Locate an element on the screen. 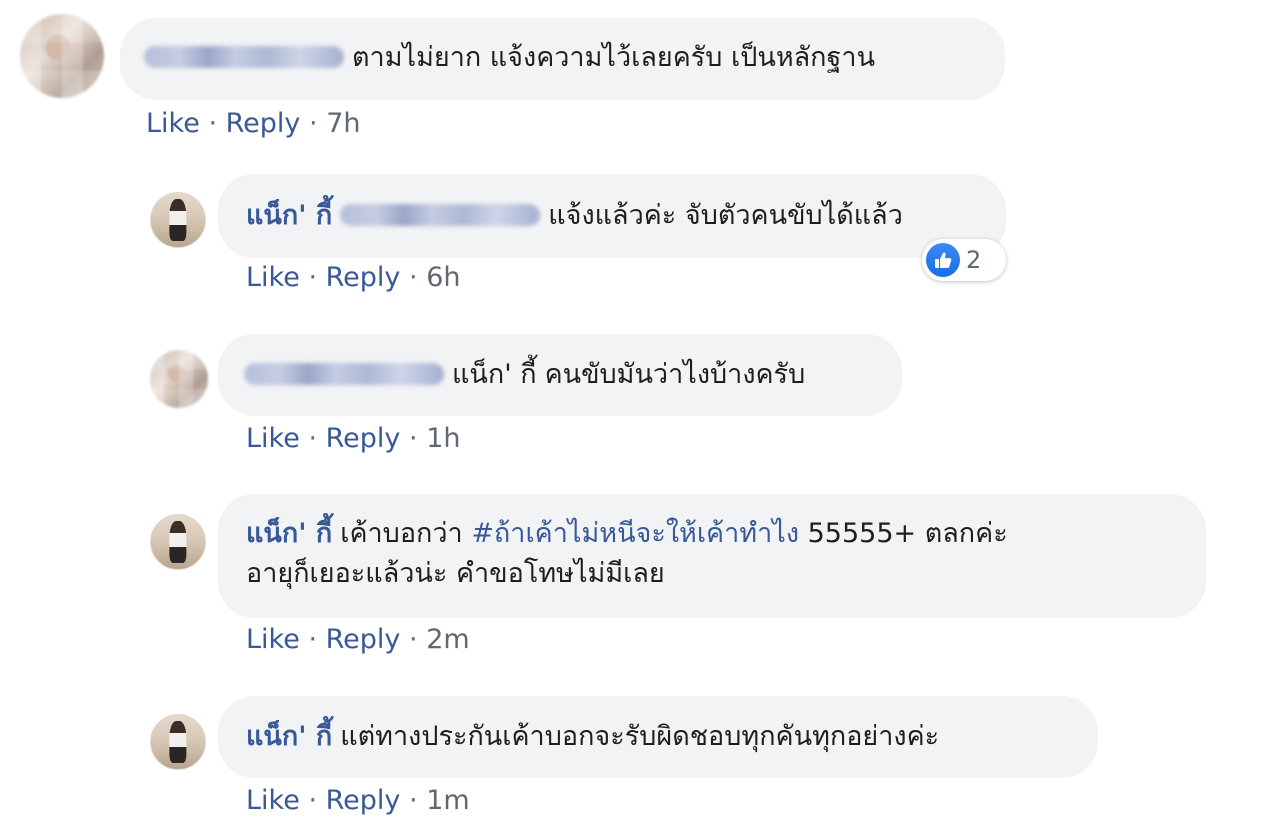  comment-actions: Like · Reply · 2m is located at coordinates (358, 639).